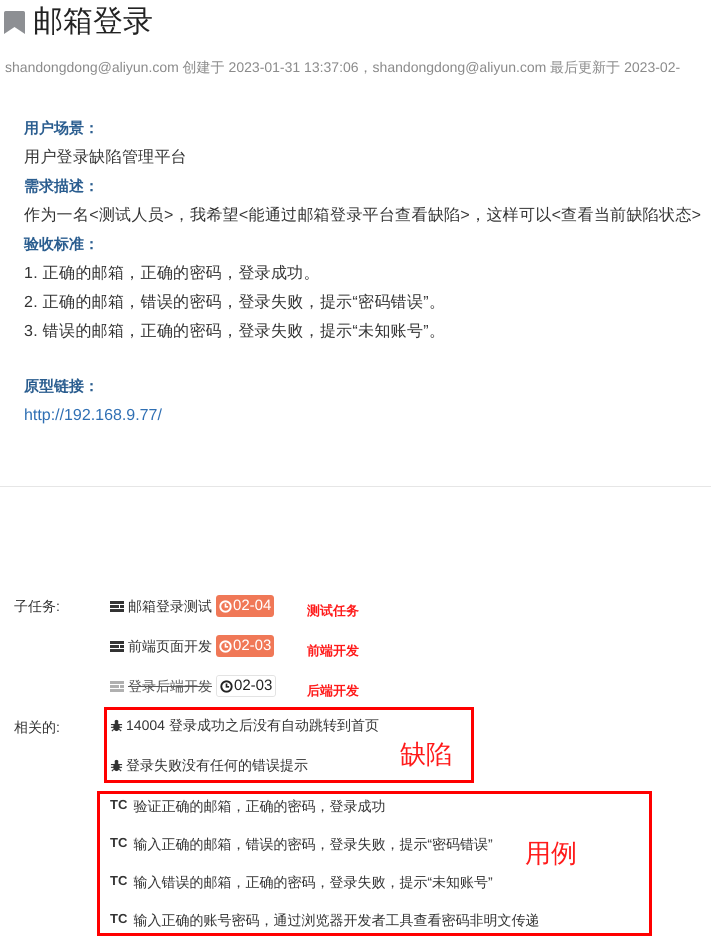 The width and height of the screenshot is (711, 941). What do you see at coordinates (217, 765) in the screenshot?
I see `related-bug-link: 登录失败没有任何的错误提示` at bounding box center [217, 765].